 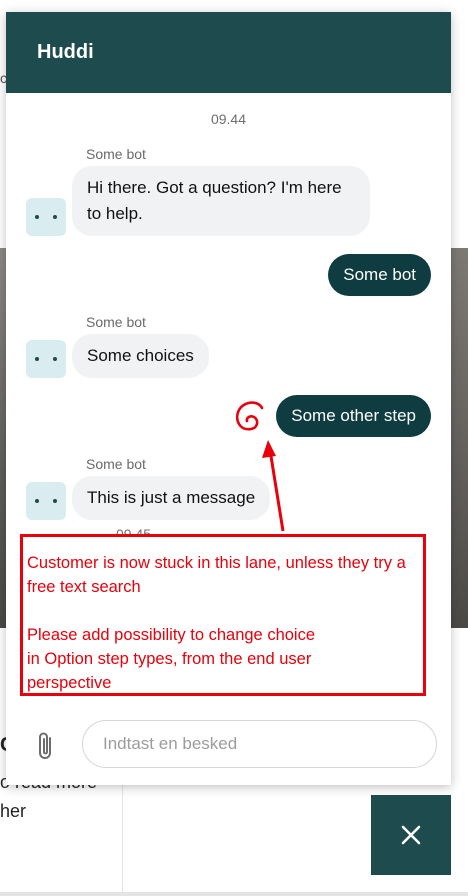 I want to click on user-message: Some other step, so click(x=353, y=416).